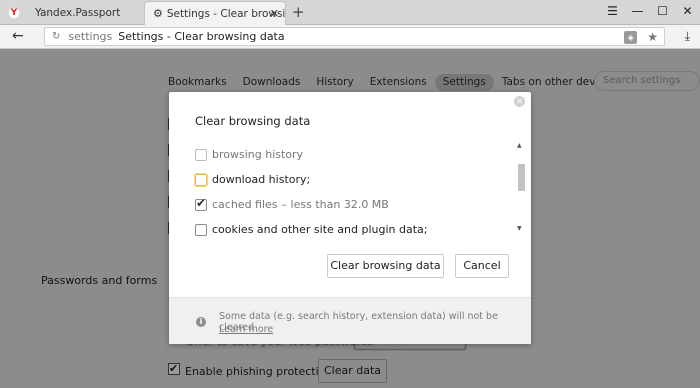 The width and height of the screenshot is (700, 388). I want to click on option-browsing-history: browsing history, so click(249, 154).